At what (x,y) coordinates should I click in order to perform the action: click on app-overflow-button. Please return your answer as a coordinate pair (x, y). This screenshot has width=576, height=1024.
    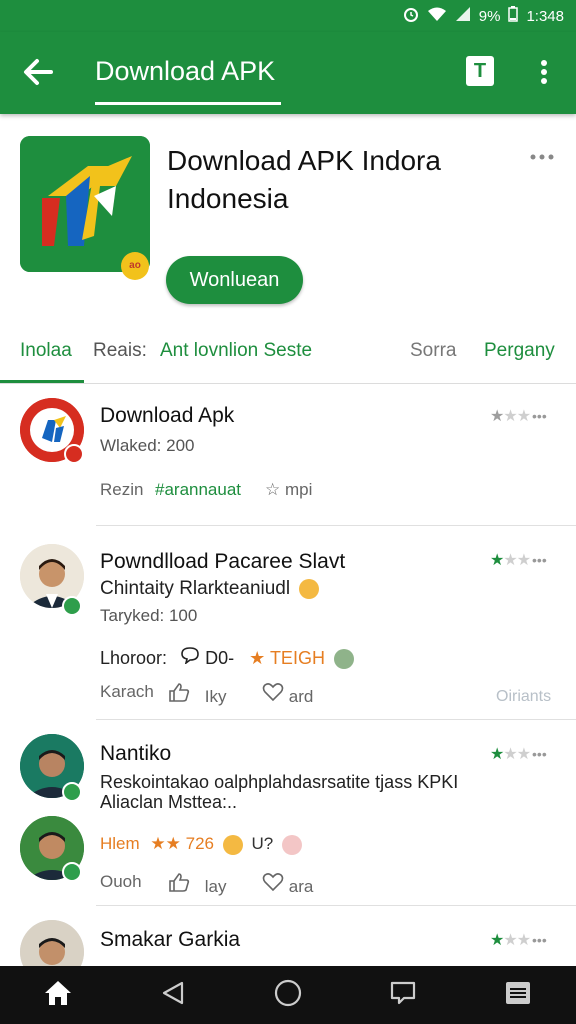
    Looking at the image, I should click on (542, 155).